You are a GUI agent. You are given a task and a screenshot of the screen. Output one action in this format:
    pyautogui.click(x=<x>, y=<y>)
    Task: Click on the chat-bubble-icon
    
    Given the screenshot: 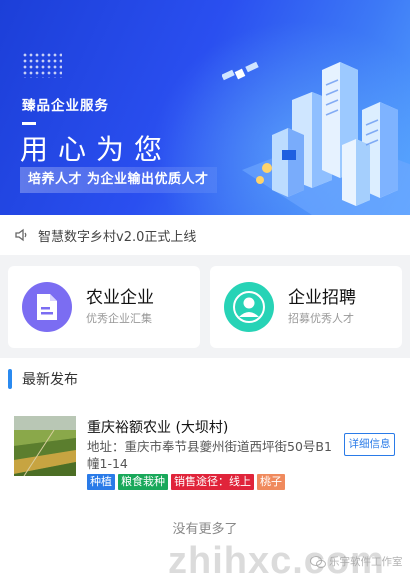 What is the action you would take?
    pyautogui.click(x=318, y=561)
    